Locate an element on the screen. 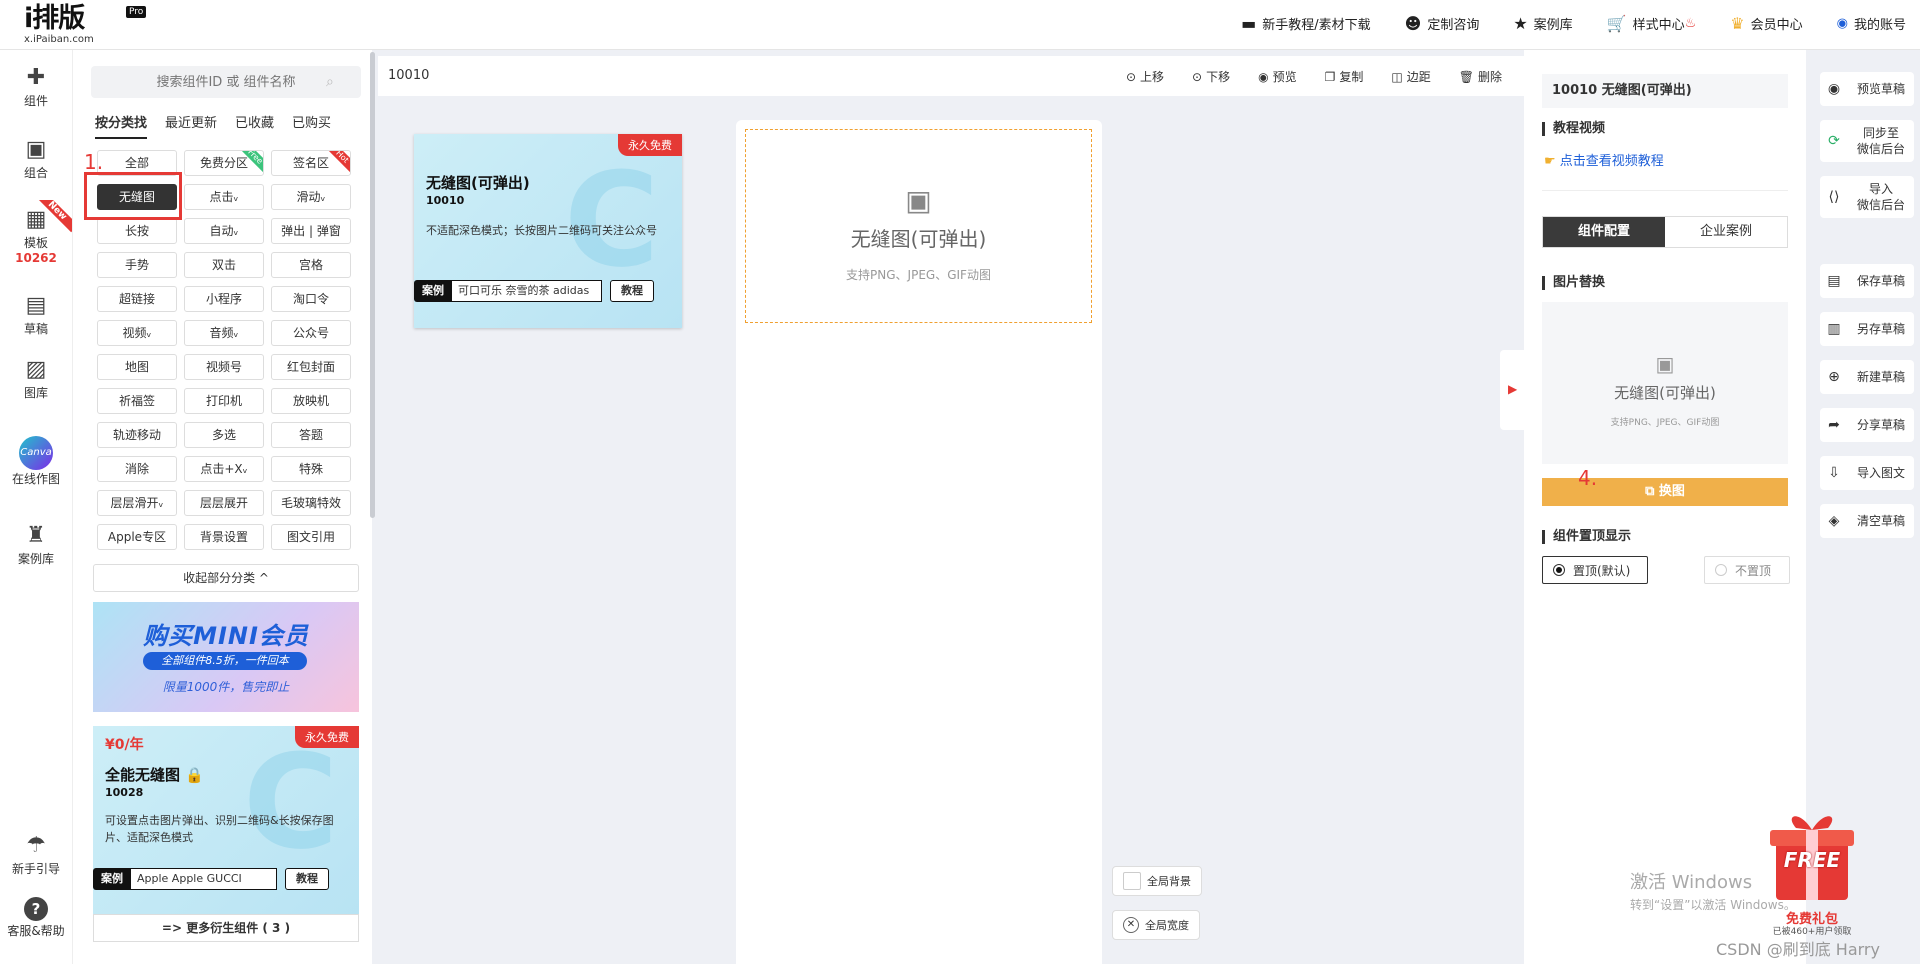  category-button: 手势 is located at coordinates (137, 265).